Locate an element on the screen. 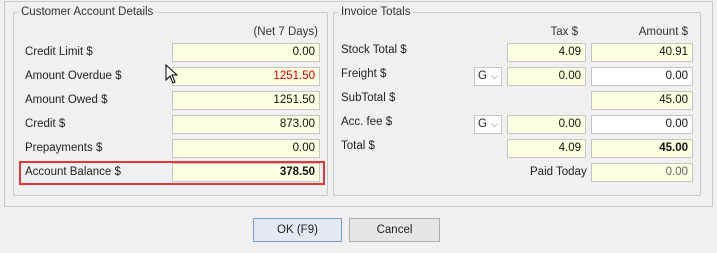 The image size is (717, 253). stock-total-label: Stock Total $ is located at coordinates (374, 50).